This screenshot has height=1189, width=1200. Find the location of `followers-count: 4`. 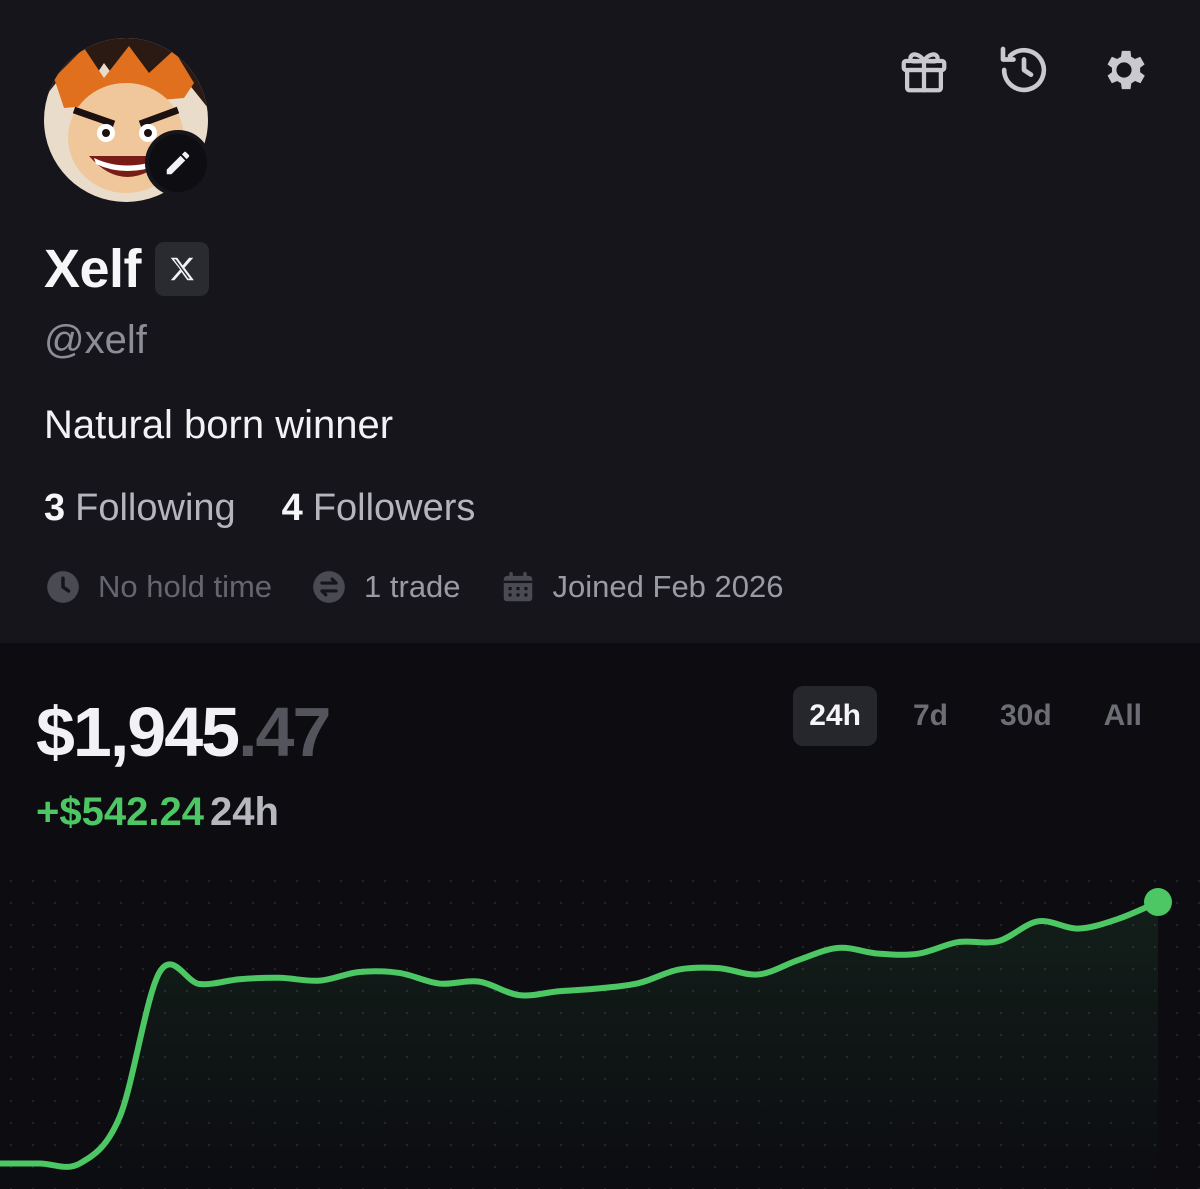

followers-count: 4 is located at coordinates (292, 508).